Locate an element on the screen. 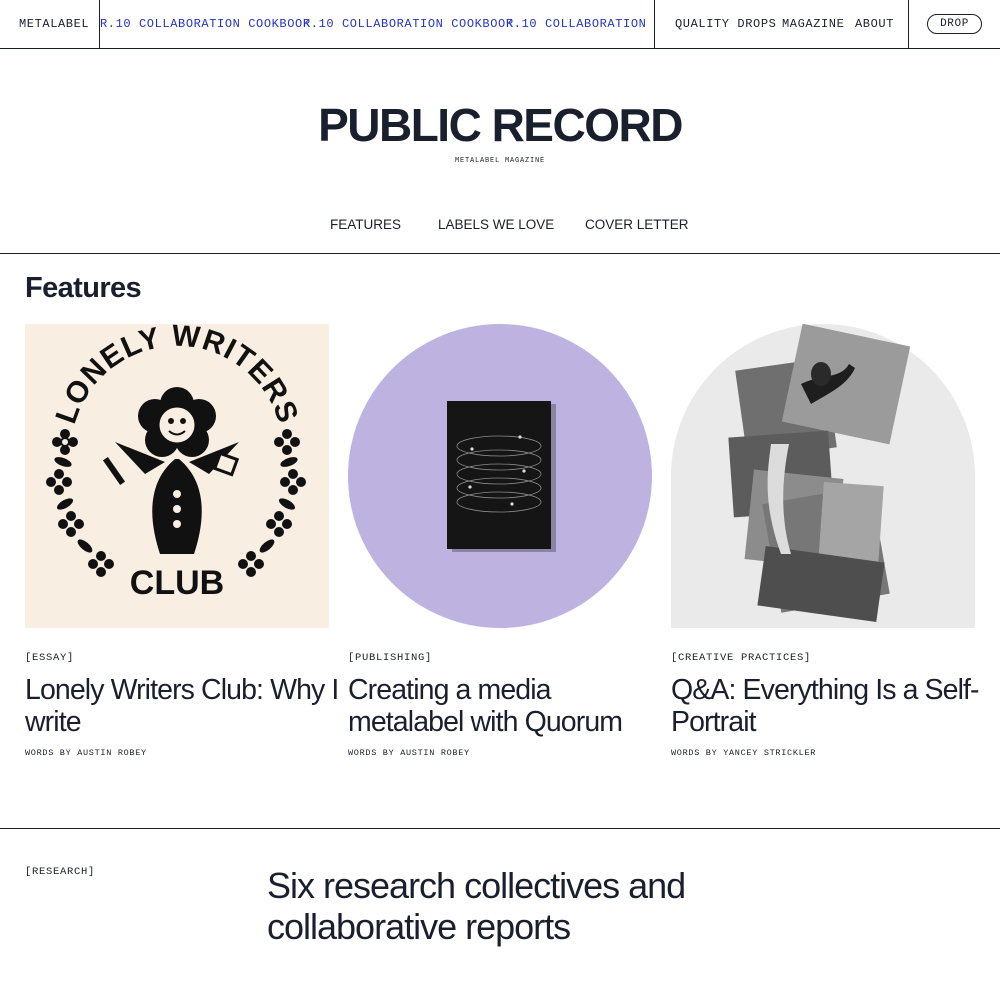 The width and height of the screenshot is (1000, 1000). nav-link-about: ABOUT is located at coordinates (874, 24).